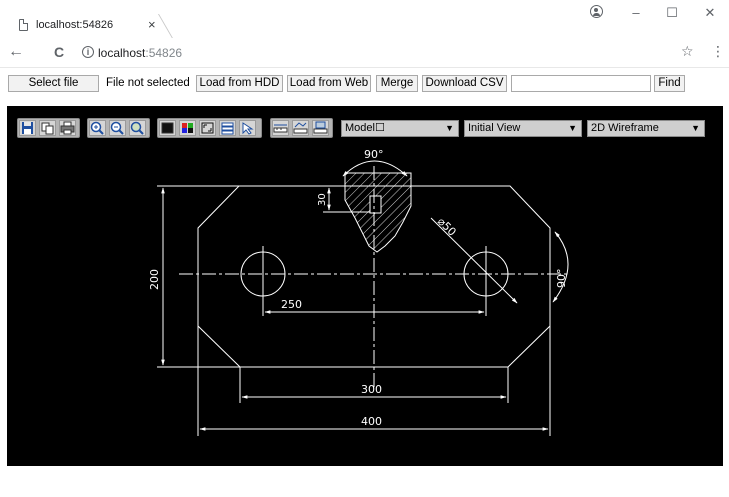 This screenshot has width=729, height=497. Describe the element at coordinates (88, 52) in the screenshot. I see `info-icon: i` at that location.